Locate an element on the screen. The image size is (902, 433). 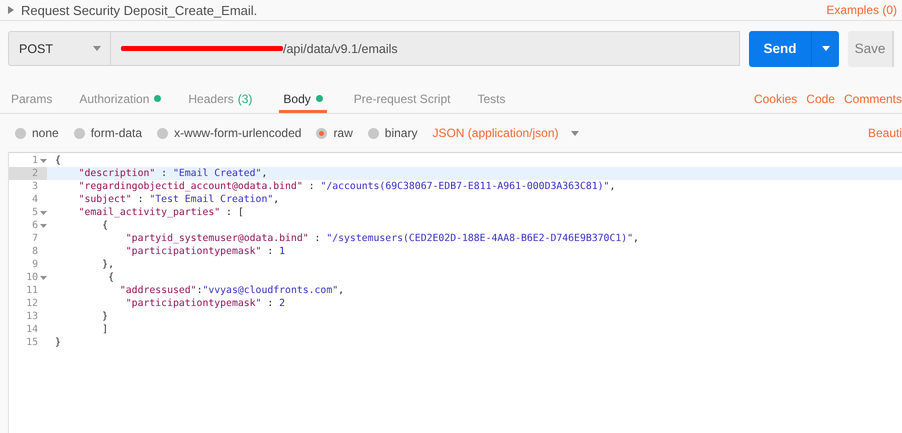
body-type-radio: none is located at coordinates (37, 133).